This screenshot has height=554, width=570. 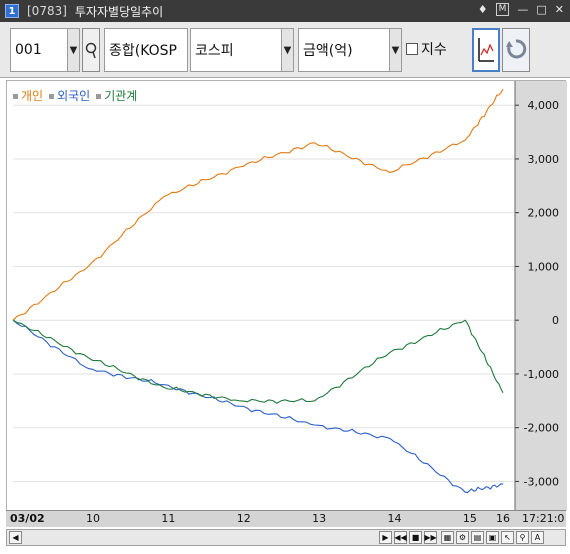 I want to click on y-tick-label: 4,000, so click(x=544, y=105).